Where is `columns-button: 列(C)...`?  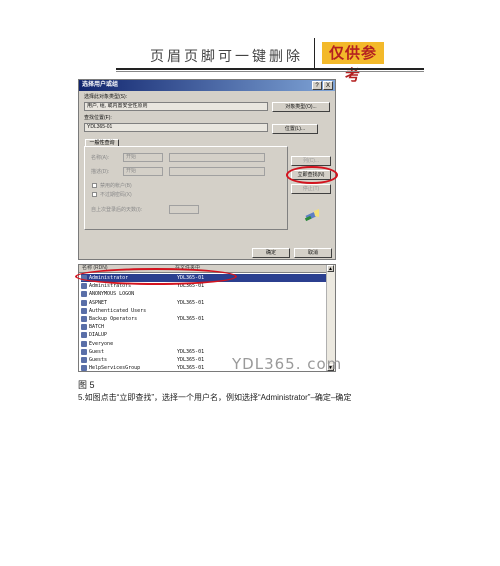
columns-button: 列(C)... is located at coordinates (311, 161).